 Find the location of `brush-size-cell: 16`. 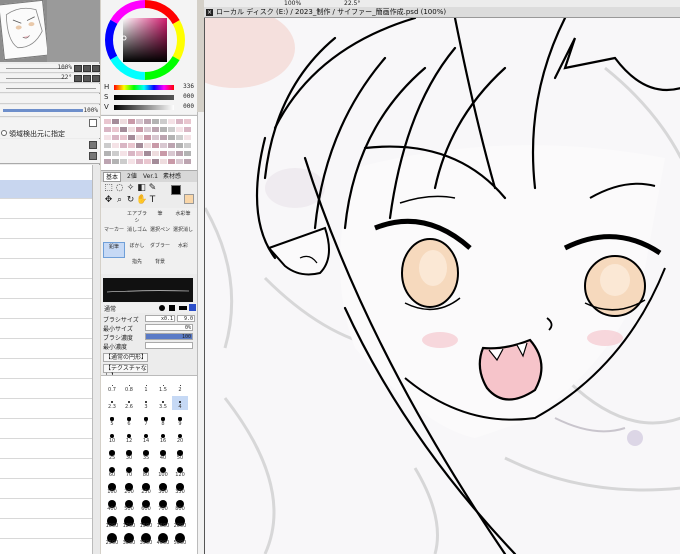

brush-size-cell: 16 is located at coordinates (163, 437).